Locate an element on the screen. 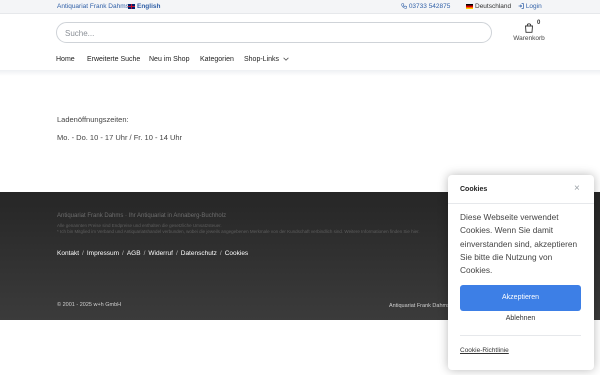 The image size is (600, 375). opening-hours-title: Ladenöffnungszeiten: is located at coordinates (93, 119).